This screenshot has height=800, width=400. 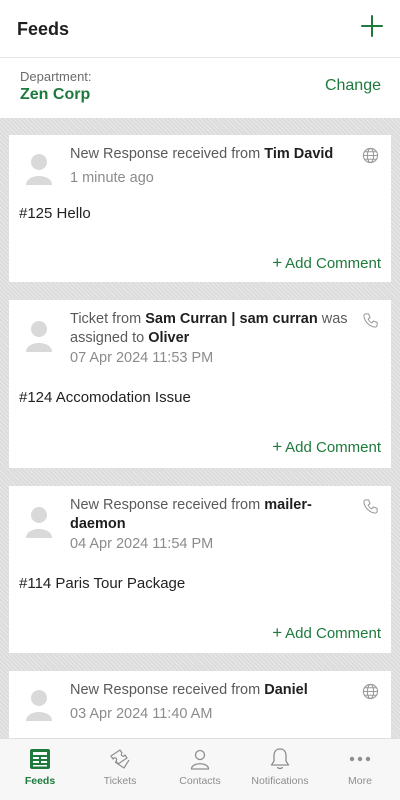 I want to click on feed-time: 07 Apr 2024 11:53 PM, so click(x=142, y=358).